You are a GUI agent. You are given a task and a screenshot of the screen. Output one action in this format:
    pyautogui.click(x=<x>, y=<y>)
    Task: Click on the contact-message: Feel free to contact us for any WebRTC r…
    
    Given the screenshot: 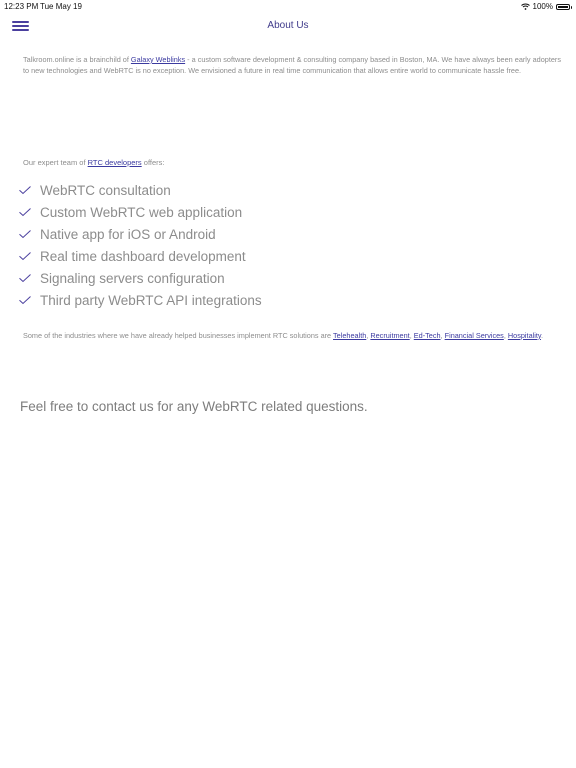 What is the action you would take?
    pyautogui.click(x=194, y=406)
    